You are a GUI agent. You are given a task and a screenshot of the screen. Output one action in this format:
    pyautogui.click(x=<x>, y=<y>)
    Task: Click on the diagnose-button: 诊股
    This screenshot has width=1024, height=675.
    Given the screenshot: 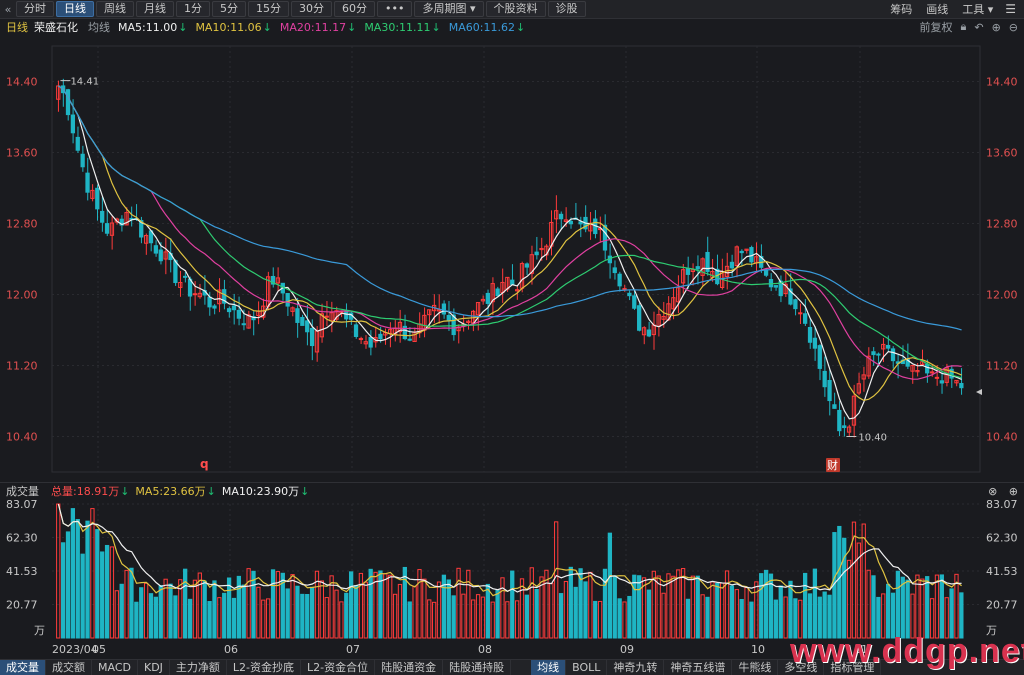 What is the action you would take?
    pyautogui.click(x=566, y=9)
    